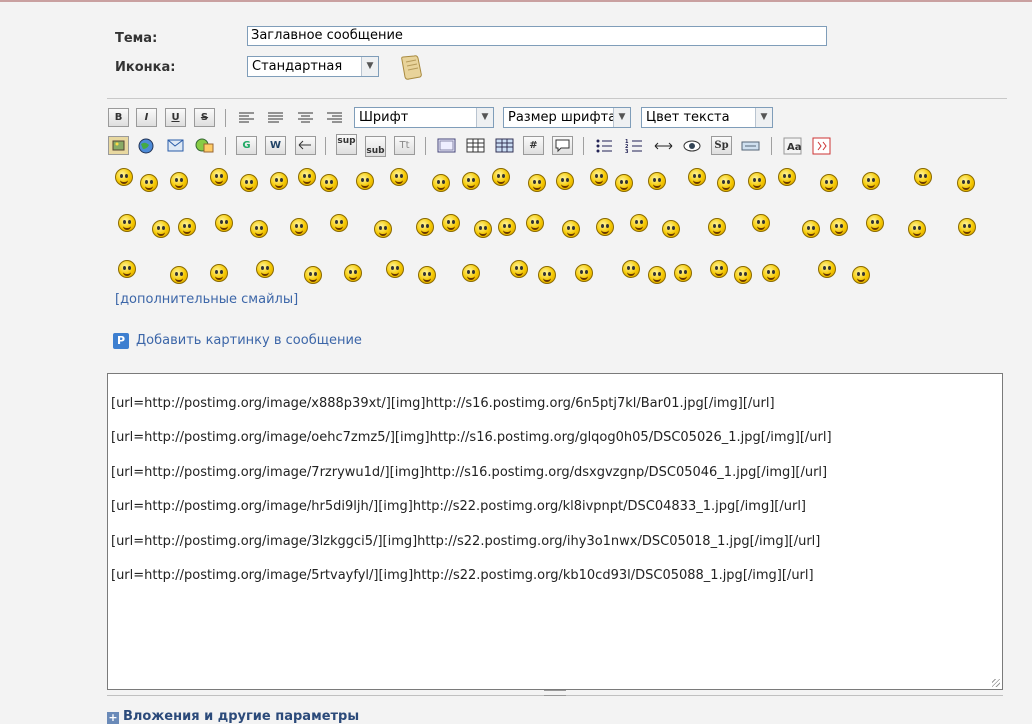 The image size is (1032, 724). What do you see at coordinates (750, 145) in the screenshot?
I see `offtopic-button` at bounding box center [750, 145].